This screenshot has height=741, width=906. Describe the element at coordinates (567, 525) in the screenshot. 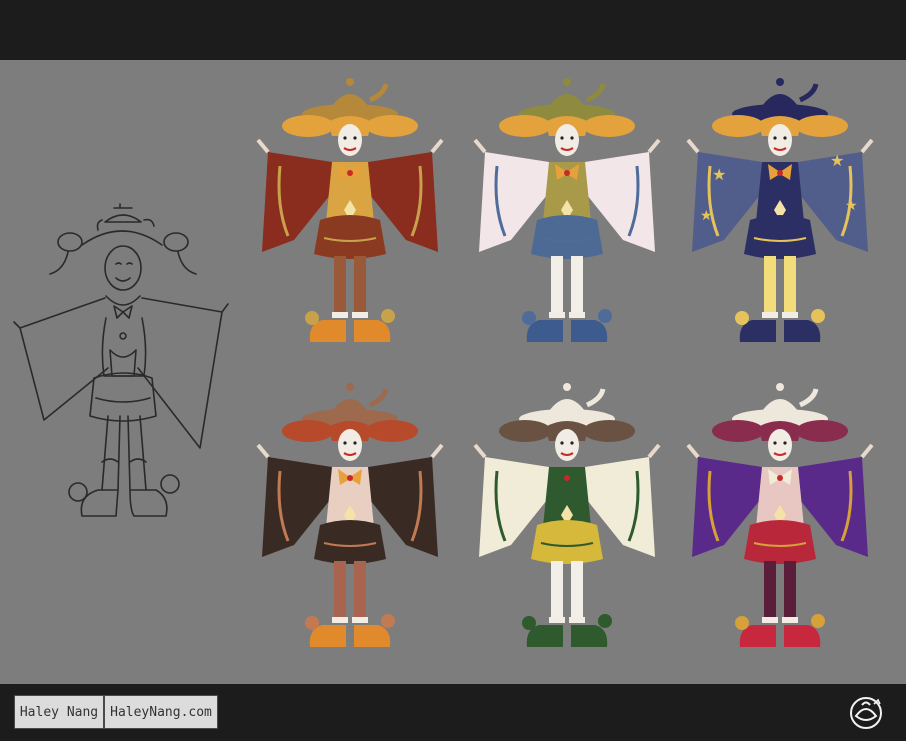

I see `costume-variant-white-green` at that location.